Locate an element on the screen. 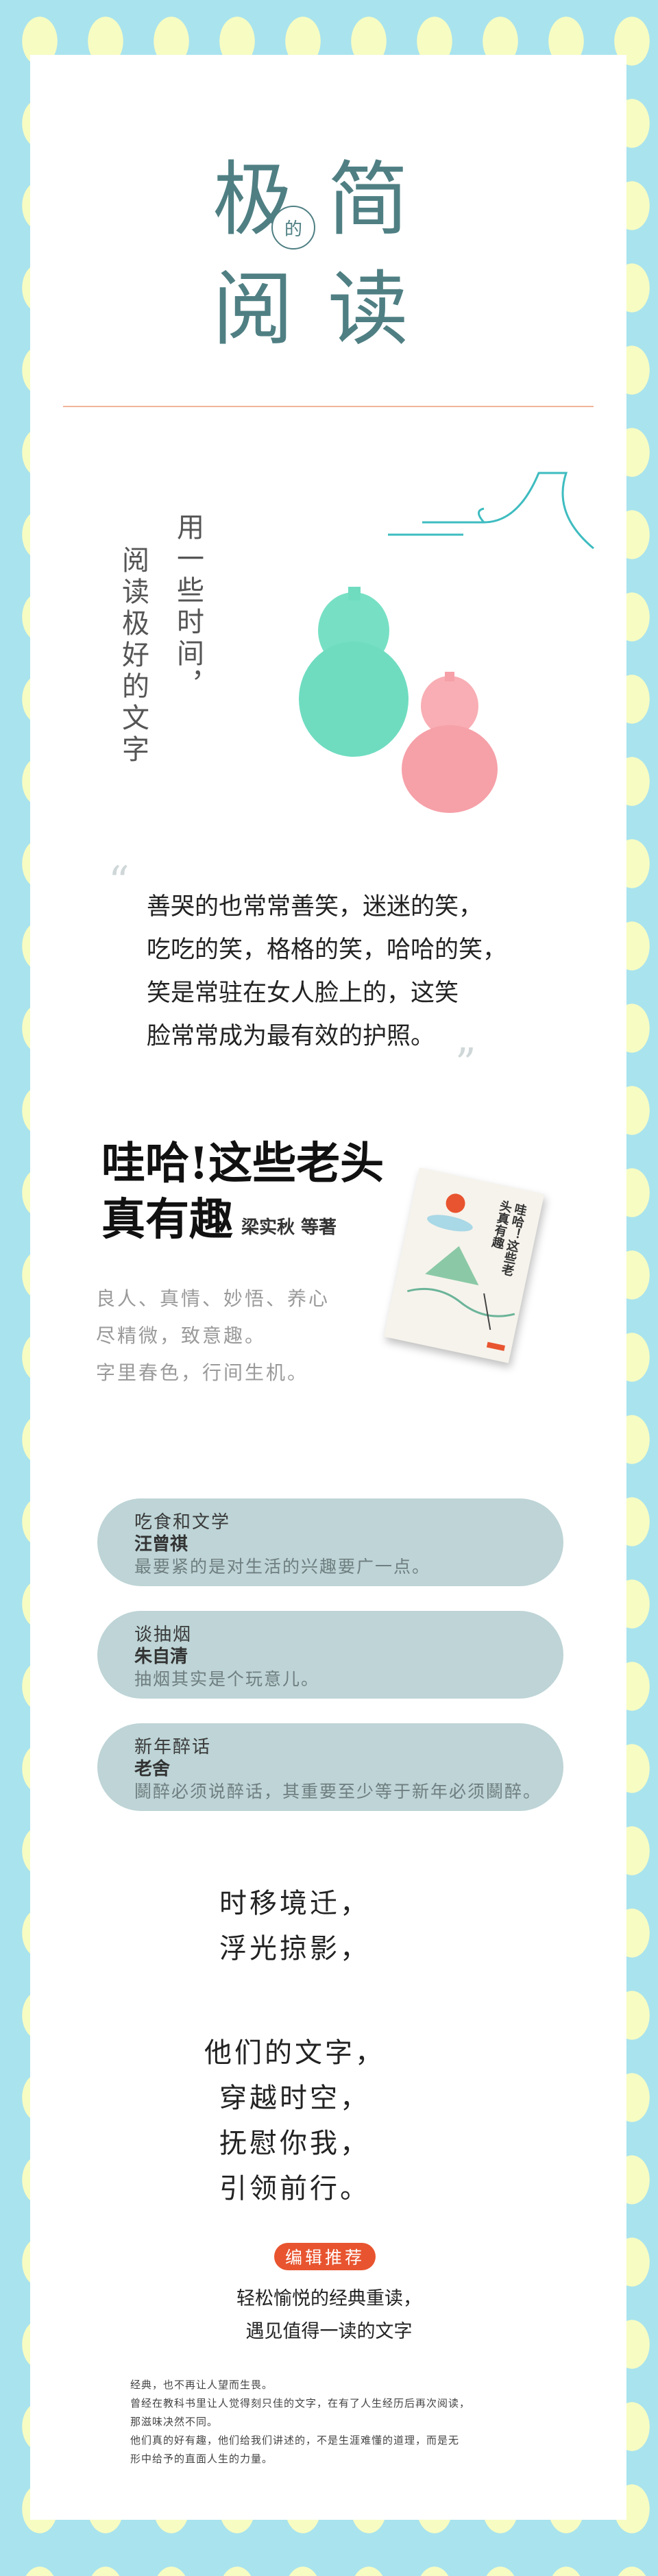 This screenshot has height=2576, width=658. quote-close-mark: ” is located at coordinates (465, 1064).